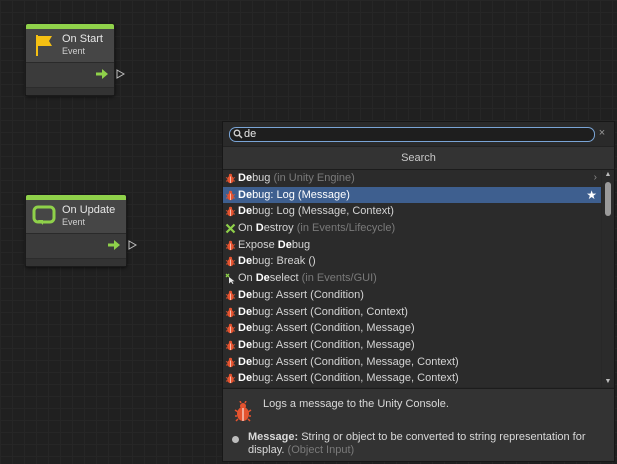 The width and height of the screenshot is (617, 464). Describe the element at coordinates (258, 244) in the screenshot. I see `result-prefix: Expose` at that location.